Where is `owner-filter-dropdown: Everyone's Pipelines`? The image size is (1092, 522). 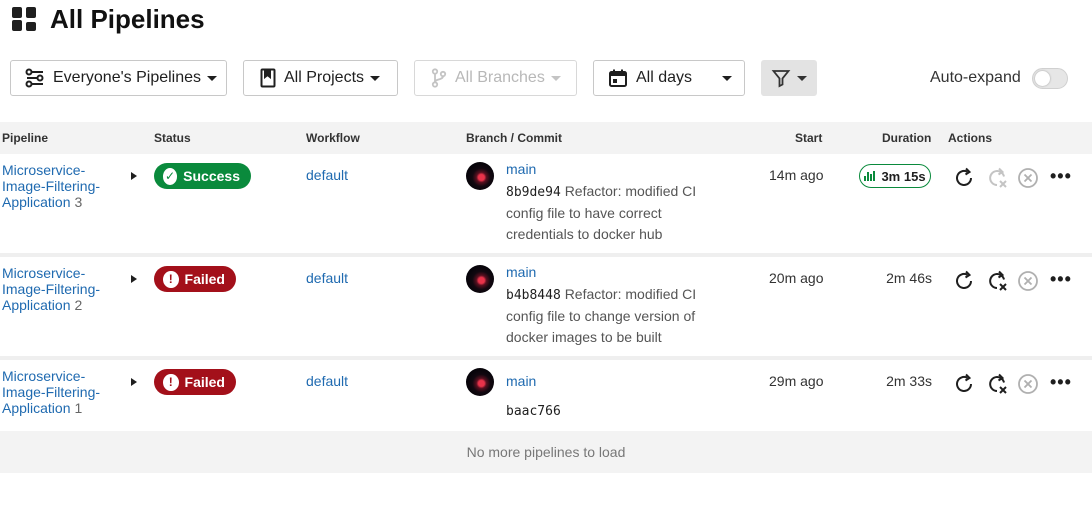
owner-filter-dropdown: Everyone's Pipelines is located at coordinates (118, 78).